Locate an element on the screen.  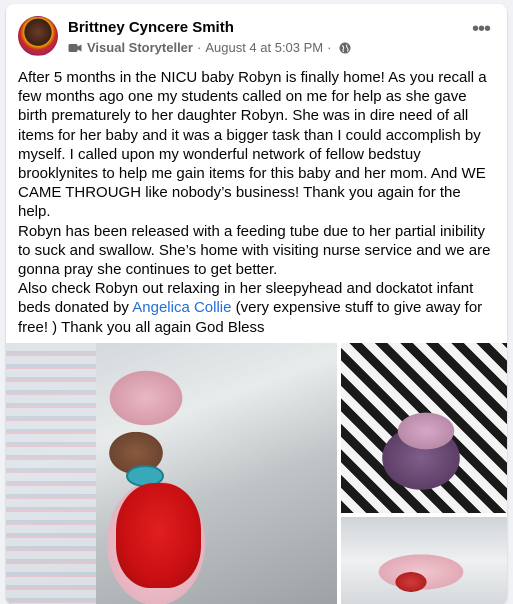
photo-baby-in-infant-bed is located at coordinates (424, 560).